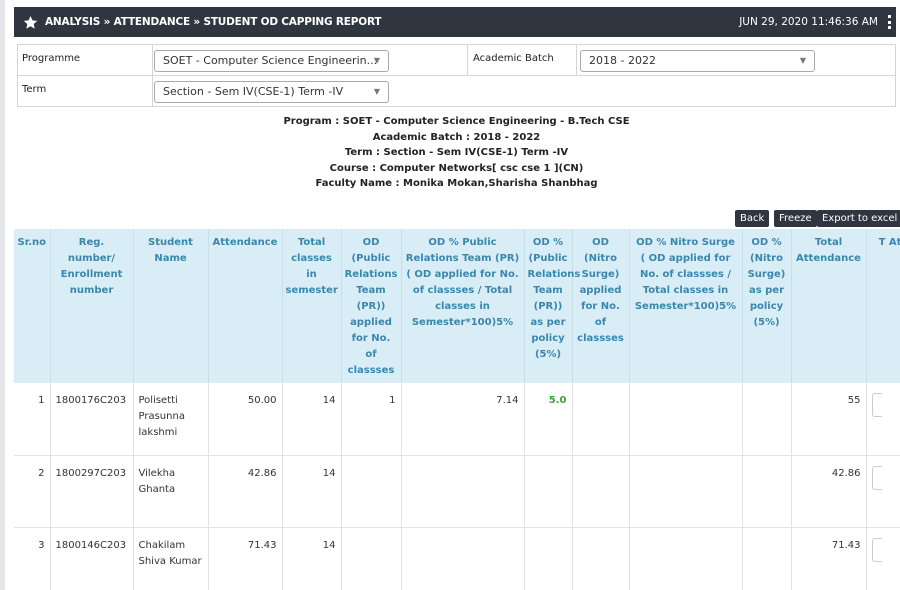 Image resolution: width=900 pixels, height=590 pixels. Describe the element at coordinates (548, 419) in the screenshot. I see `cell-od-pr-policy: 5.0` at that location.